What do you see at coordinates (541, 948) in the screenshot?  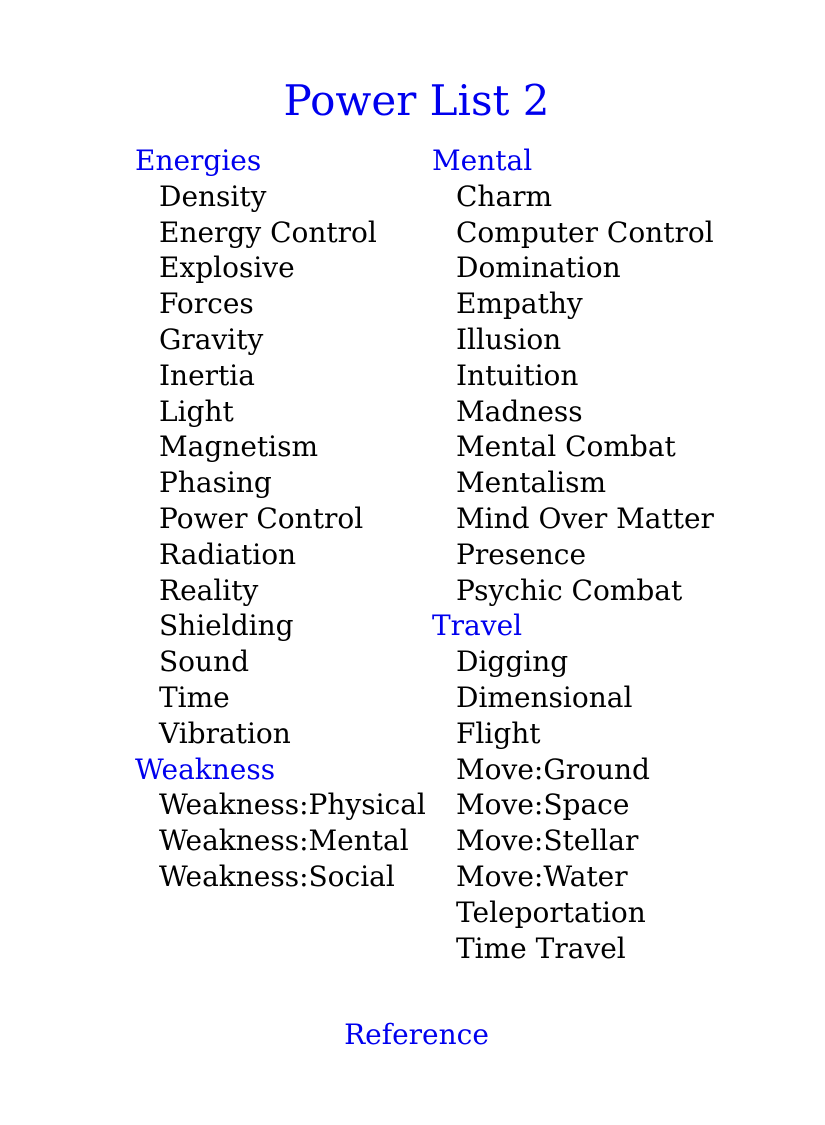 I see `list-item: Time Travel` at bounding box center [541, 948].